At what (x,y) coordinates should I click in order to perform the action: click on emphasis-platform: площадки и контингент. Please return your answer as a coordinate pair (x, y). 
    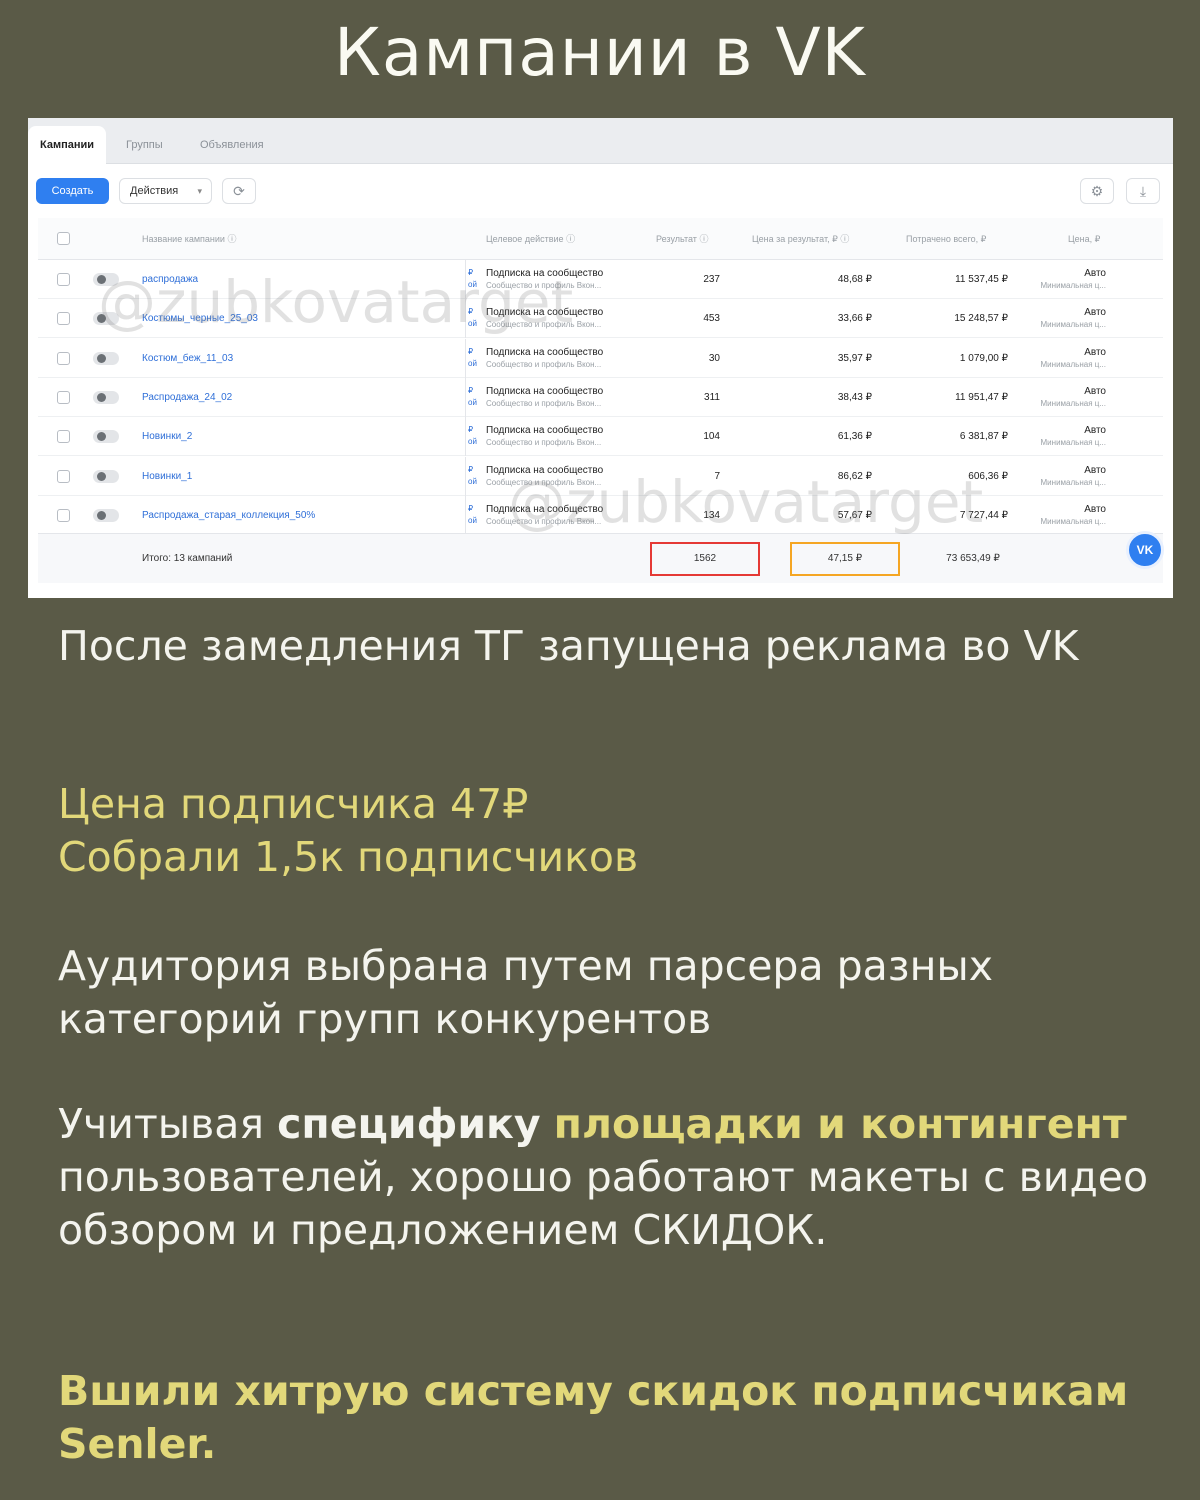
    Looking at the image, I should click on (840, 1124).